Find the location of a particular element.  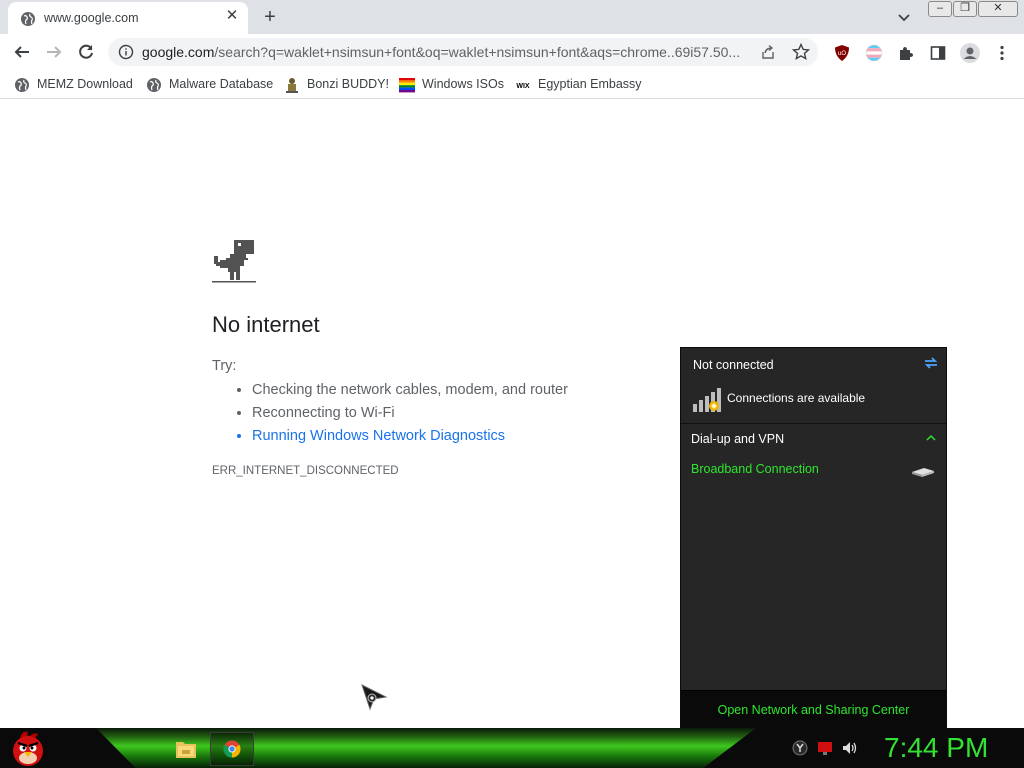

bookmark-bonzi-buddy: Bonzi BUDDY! is located at coordinates (336, 85).